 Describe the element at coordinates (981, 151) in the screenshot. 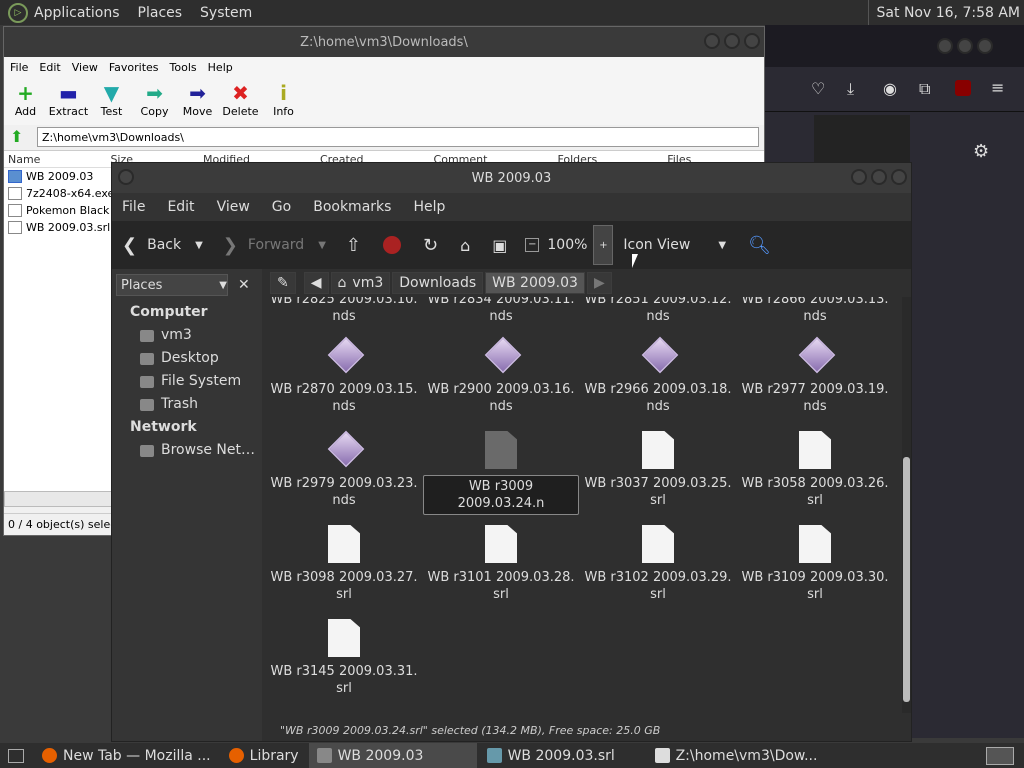

I see `settings-gear-icon: ⚙` at that location.